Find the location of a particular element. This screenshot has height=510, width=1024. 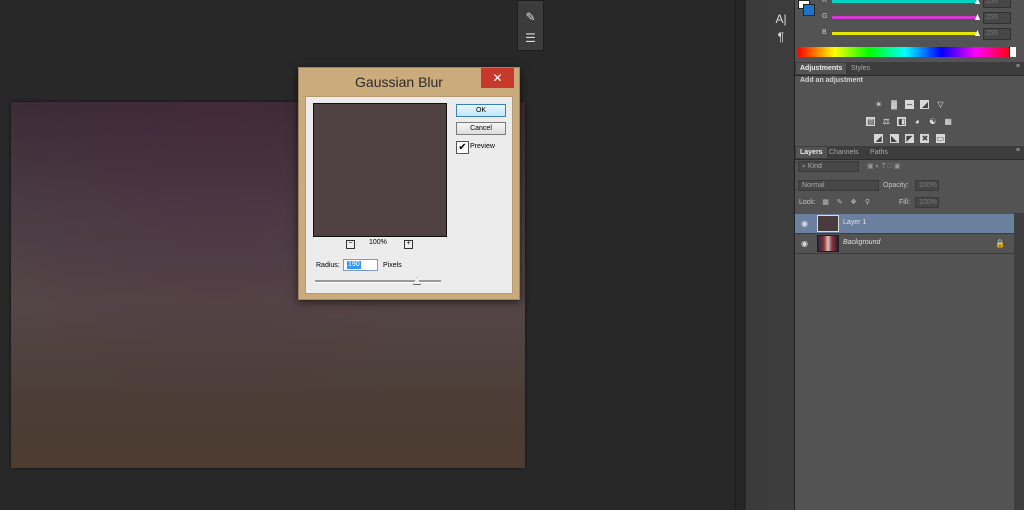

adjustments-tabbar: Adjustments Styles ≡ is located at coordinates (909, 69).